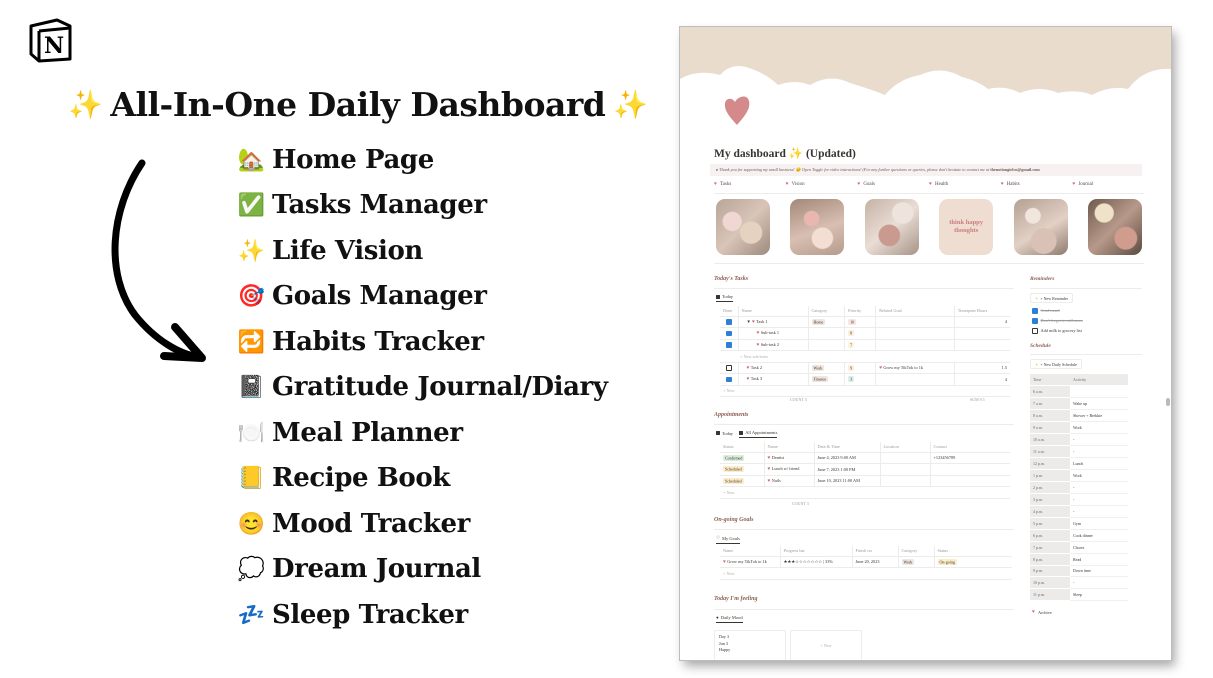 The image size is (1213, 678). What do you see at coordinates (742, 469) in the screenshot?
I see `status-cell: Scheduled` at bounding box center [742, 469].